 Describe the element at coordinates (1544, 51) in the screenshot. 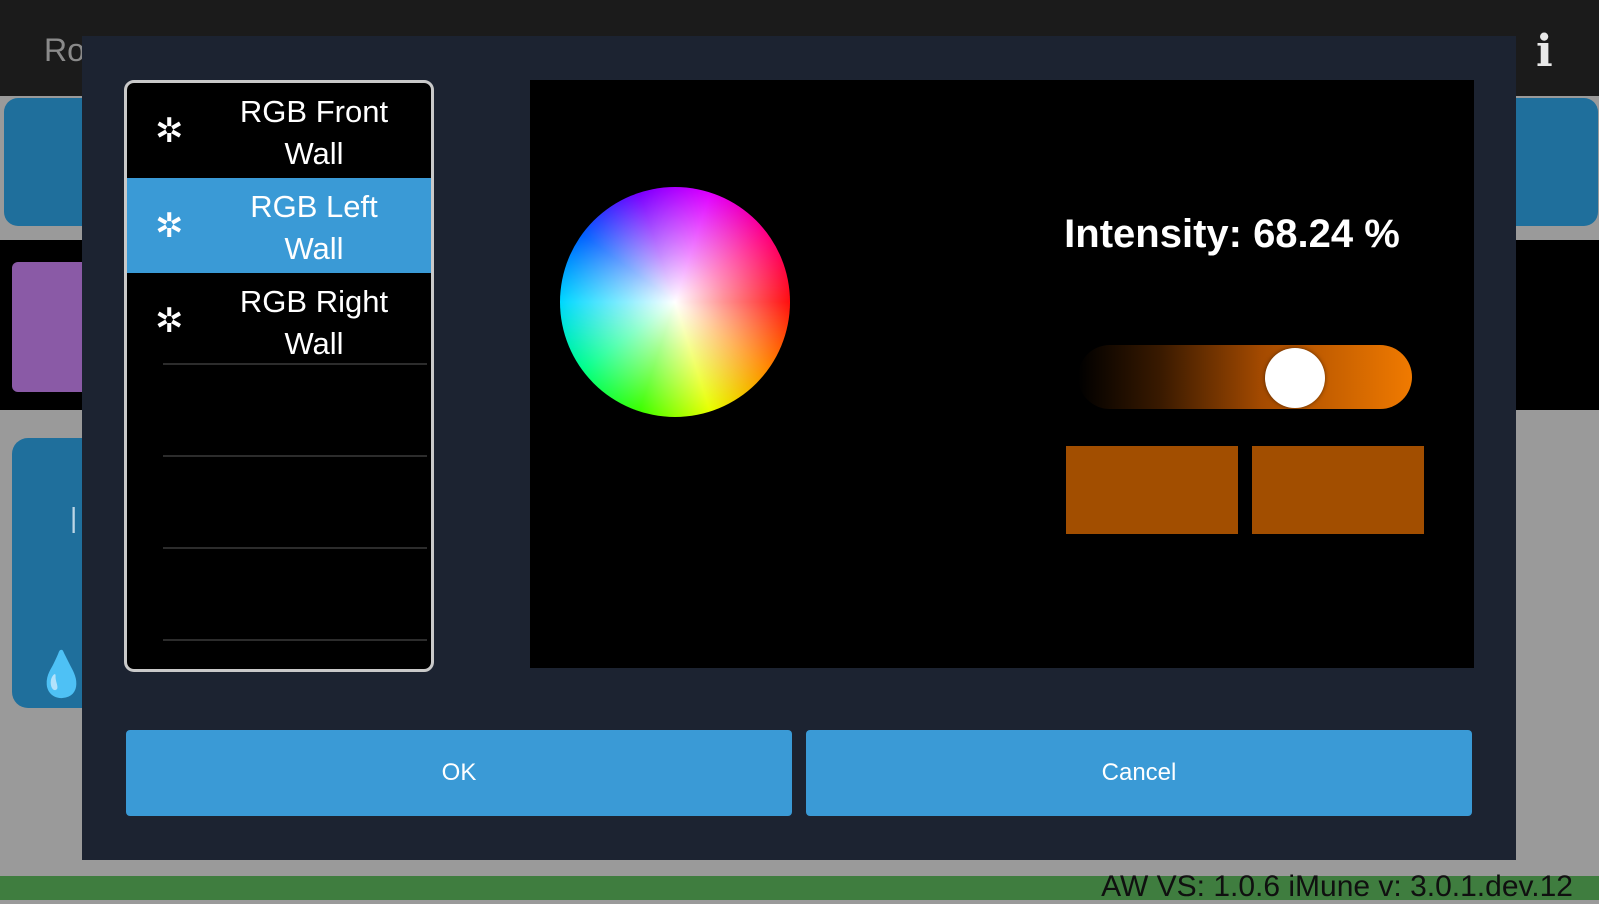

I see `info-icon: i` at that location.